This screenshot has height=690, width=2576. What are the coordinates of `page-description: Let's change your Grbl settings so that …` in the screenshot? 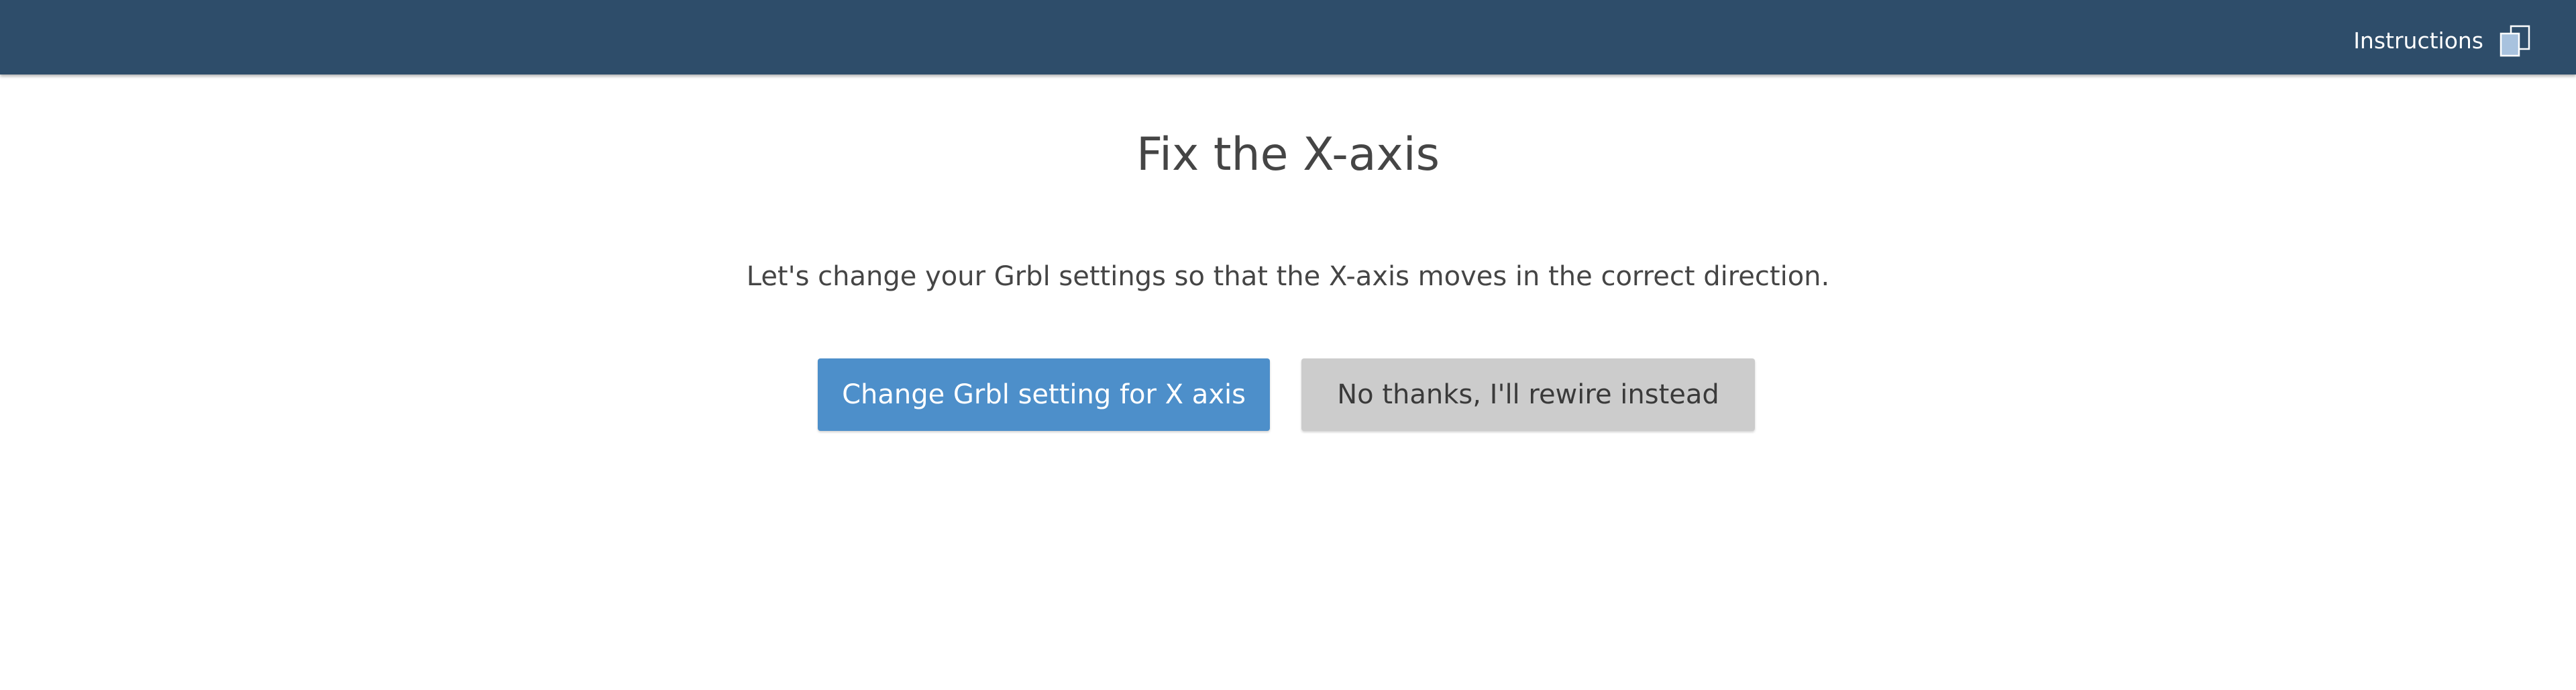 It's located at (1288, 276).